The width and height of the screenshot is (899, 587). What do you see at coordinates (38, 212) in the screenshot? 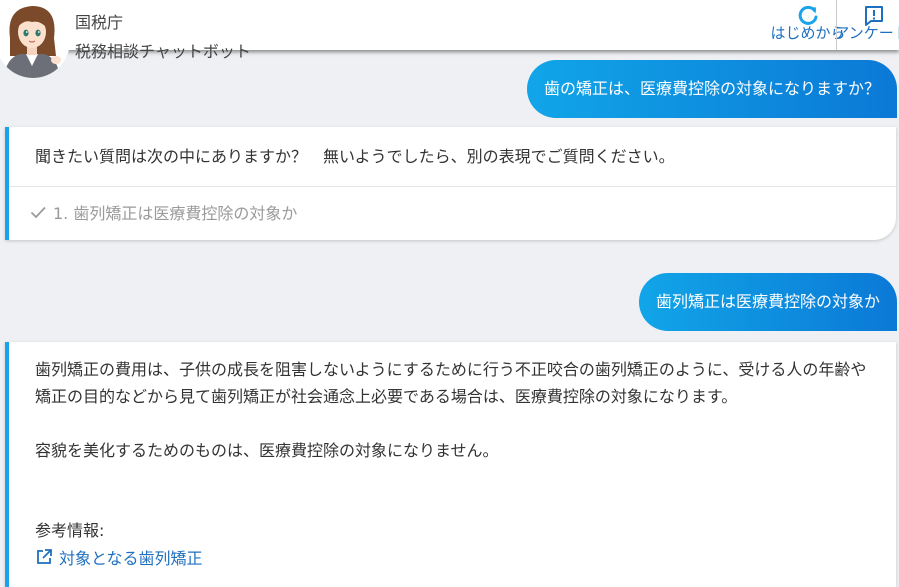
I see `check-icon` at bounding box center [38, 212].